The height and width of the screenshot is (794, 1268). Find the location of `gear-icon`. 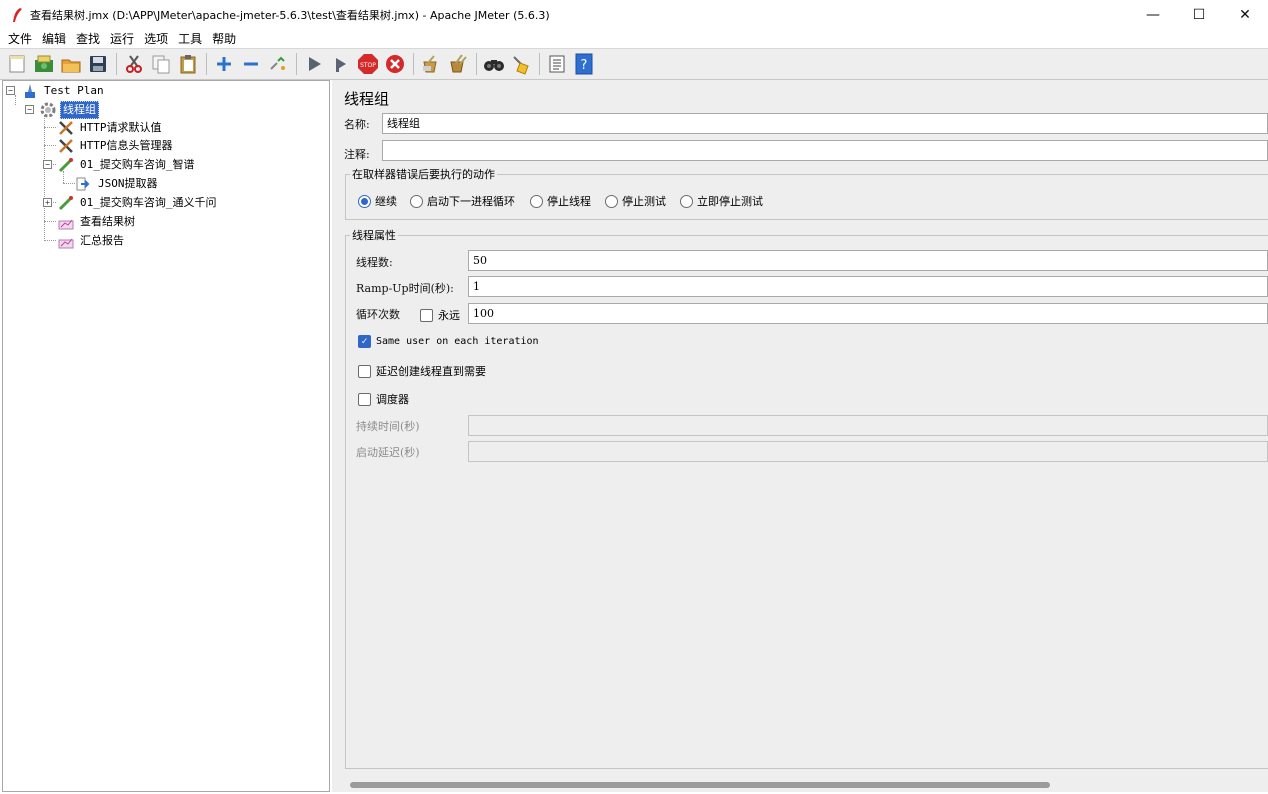

gear-icon is located at coordinates (48, 110).